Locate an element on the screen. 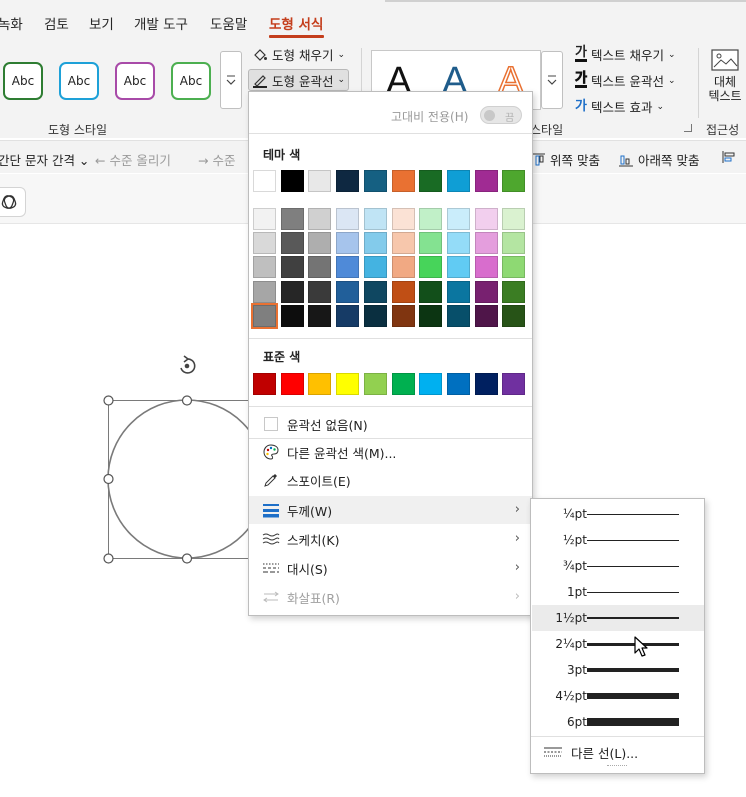  align-bottom-button: 아래쪽 맞춤 is located at coordinates (658, 159).